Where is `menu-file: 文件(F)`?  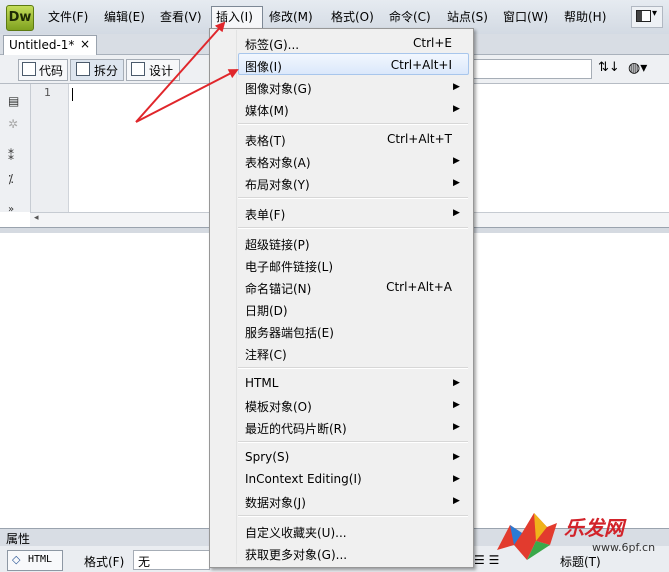 menu-file: 文件(F) is located at coordinates (68, 16).